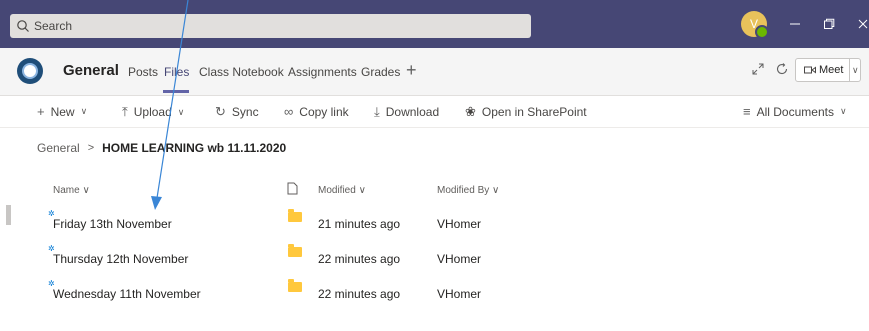  Describe the element at coordinates (220, 111) in the screenshot. I see `sync-icon: ↻` at that location.